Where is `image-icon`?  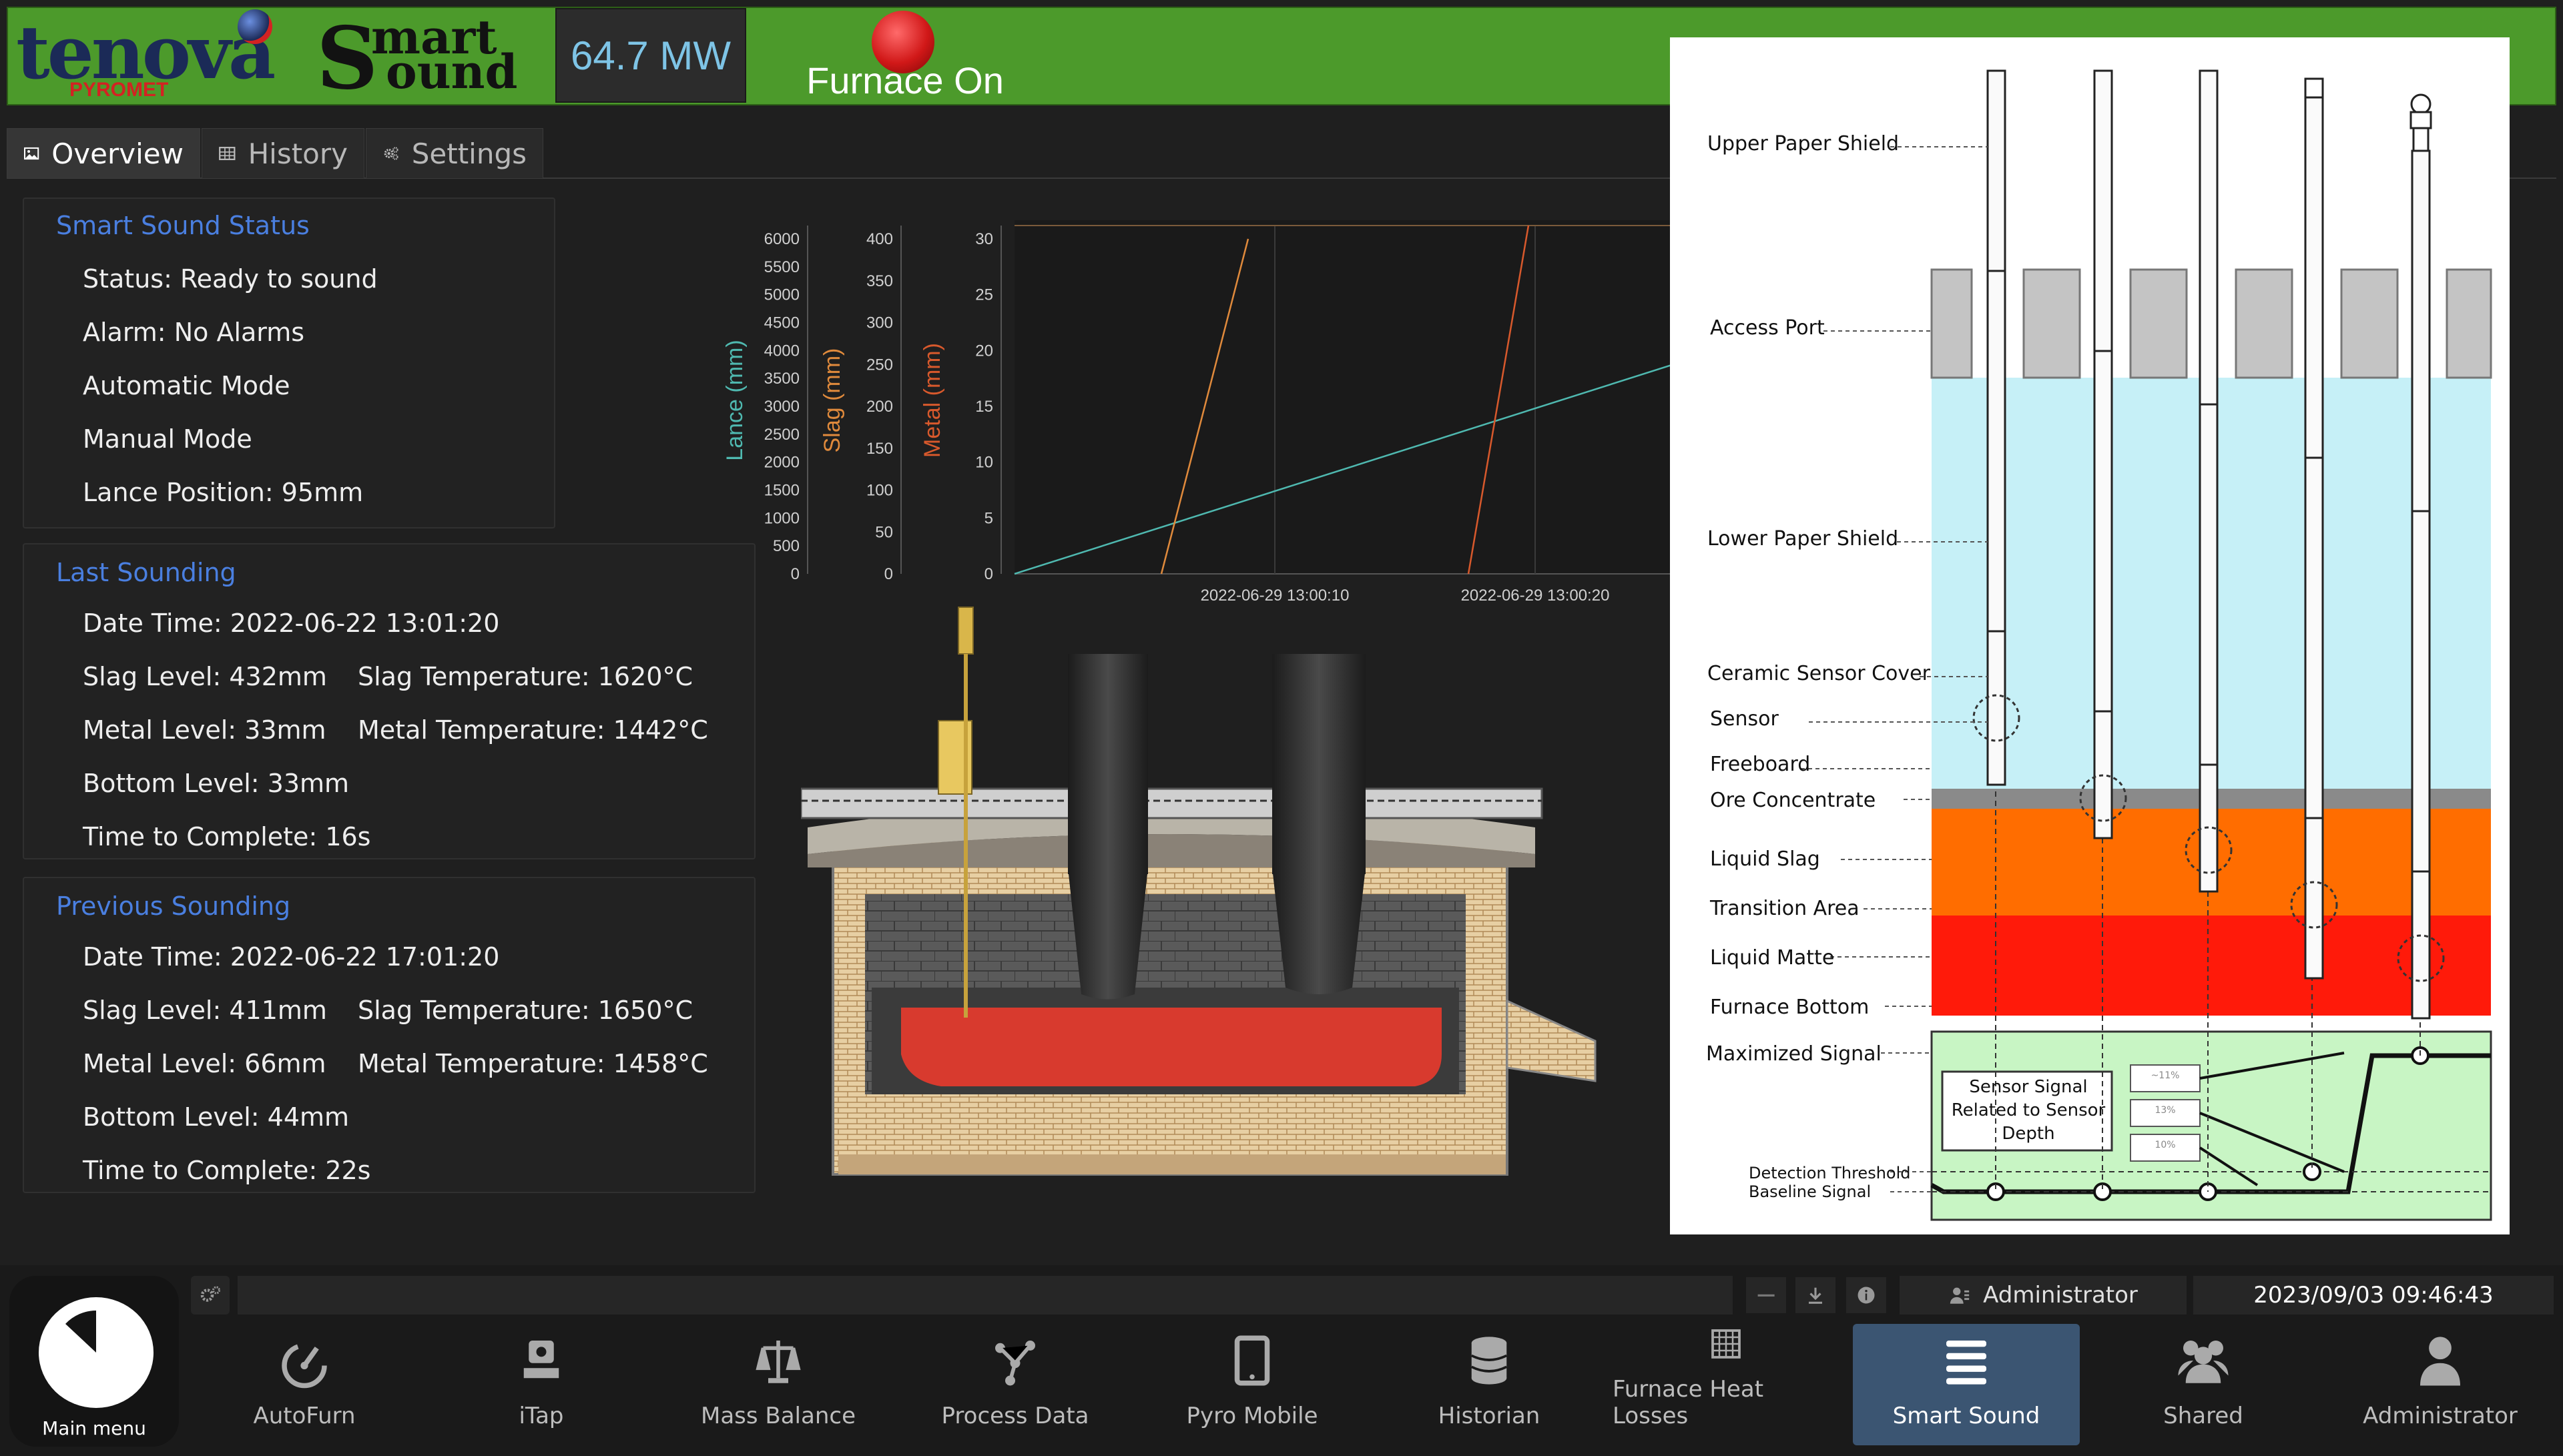
image-icon is located at coordinates (31, 153).